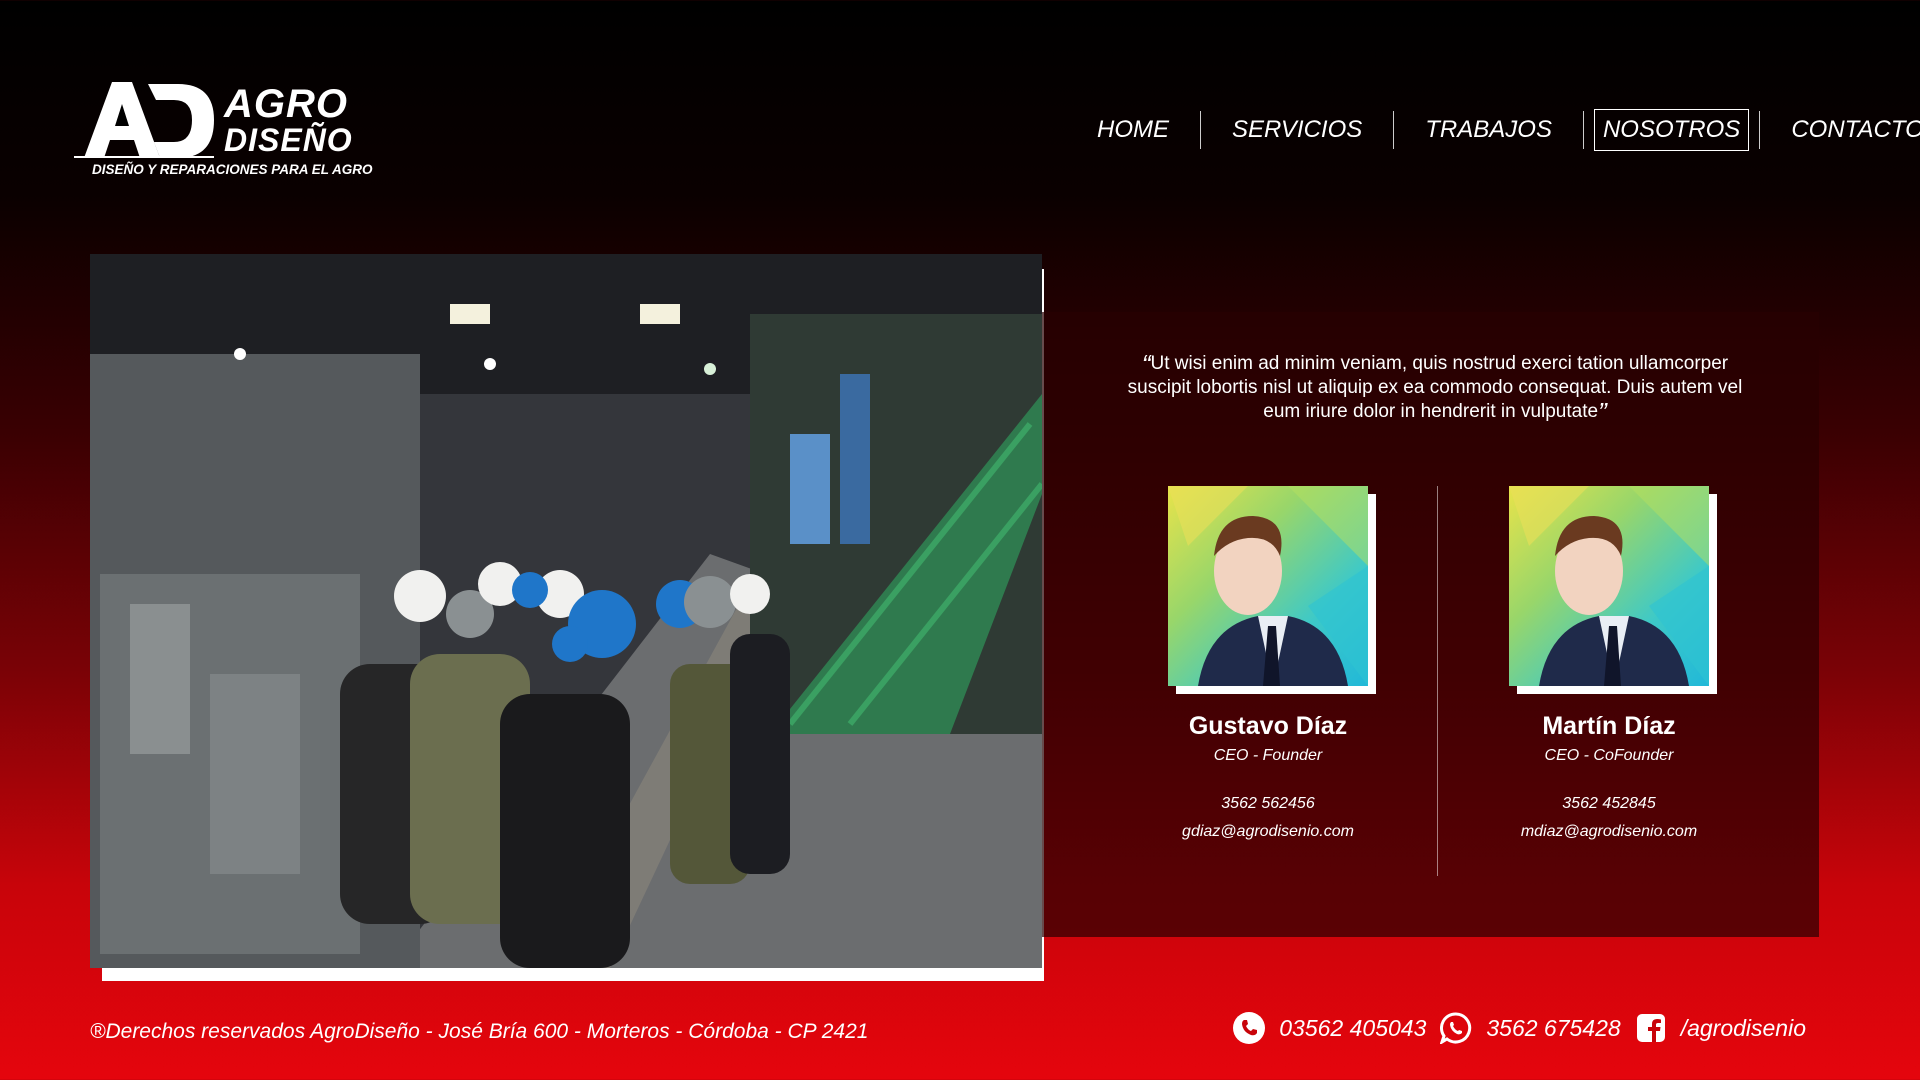 The image size is (1920, 1080). I want to click on footer-contacts: 03562 405043 3562 675428 /agrodisenio, so click(1526, 1028).